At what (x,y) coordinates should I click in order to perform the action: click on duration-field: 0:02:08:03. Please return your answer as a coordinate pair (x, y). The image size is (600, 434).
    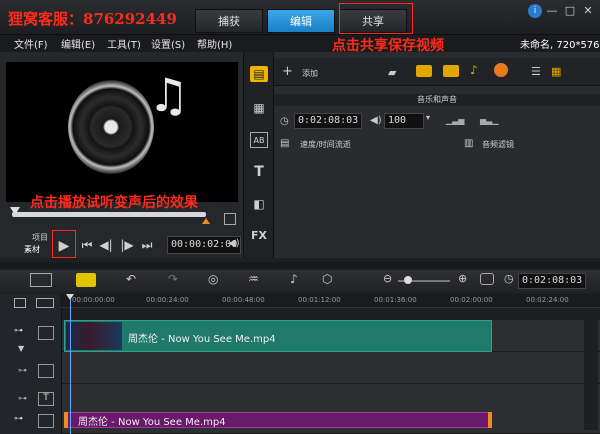
    Looking at the image, I should click on (328, 121).